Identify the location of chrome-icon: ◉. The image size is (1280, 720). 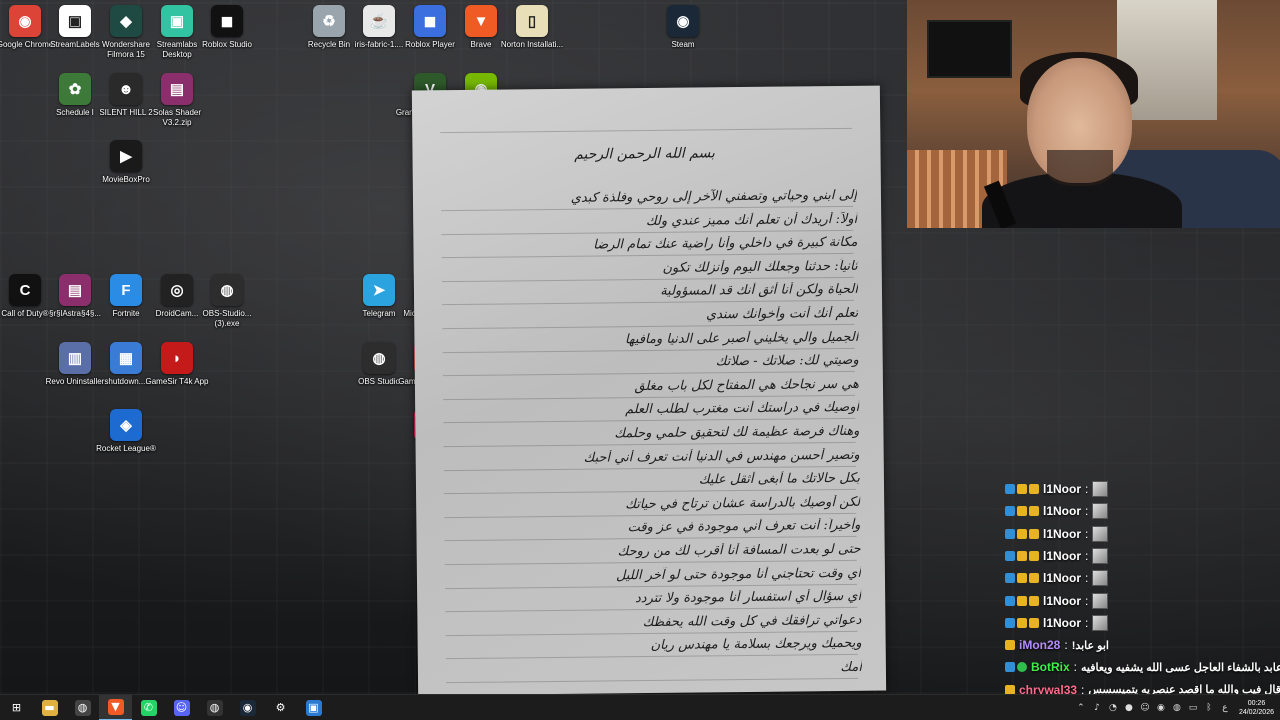
(25, 21).